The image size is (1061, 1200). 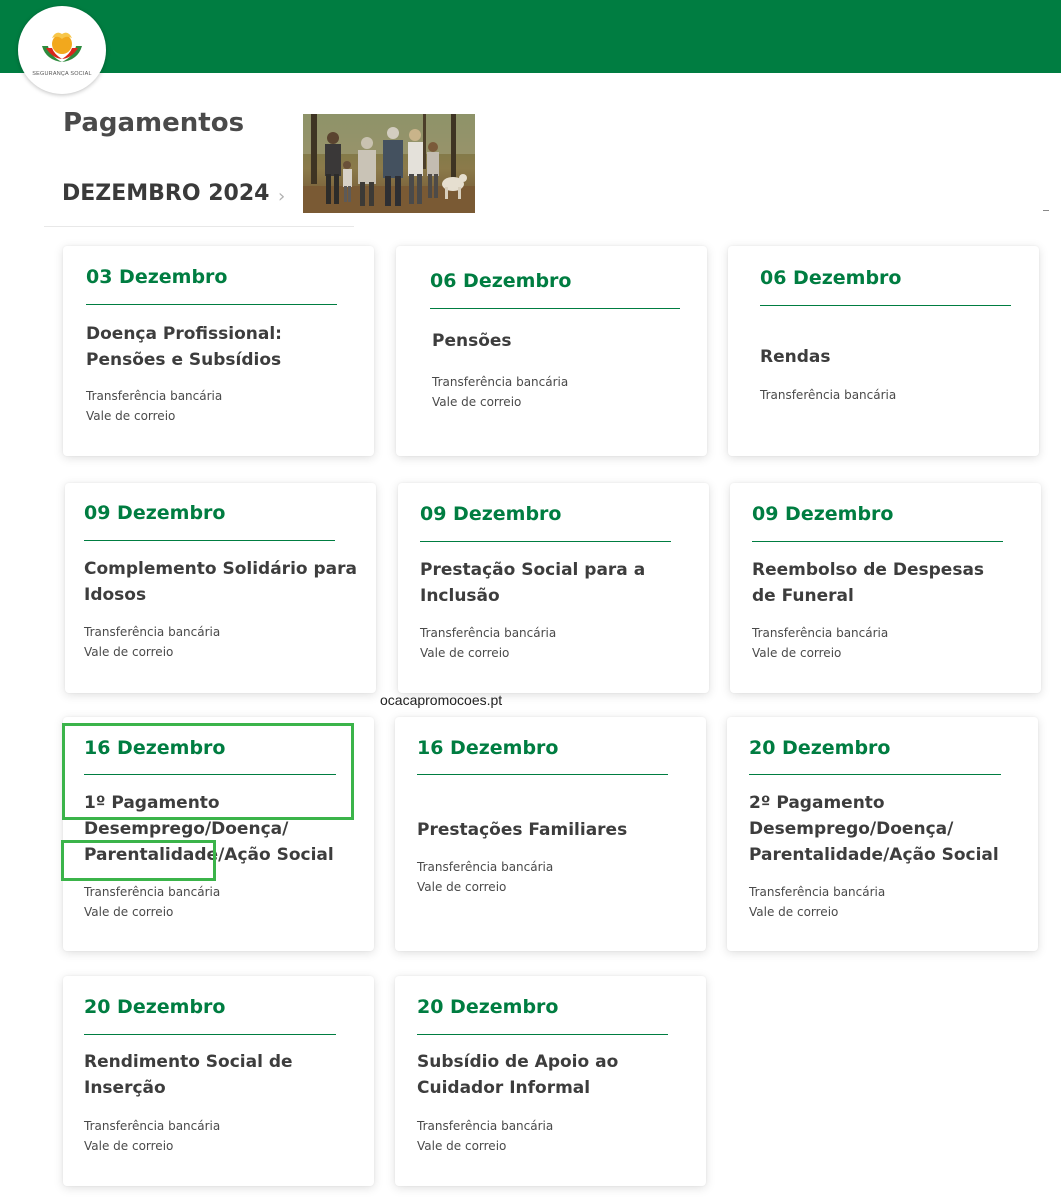 I want to click on card-title: Complemento Solidário para Idosos, so click(x=220, y=582).